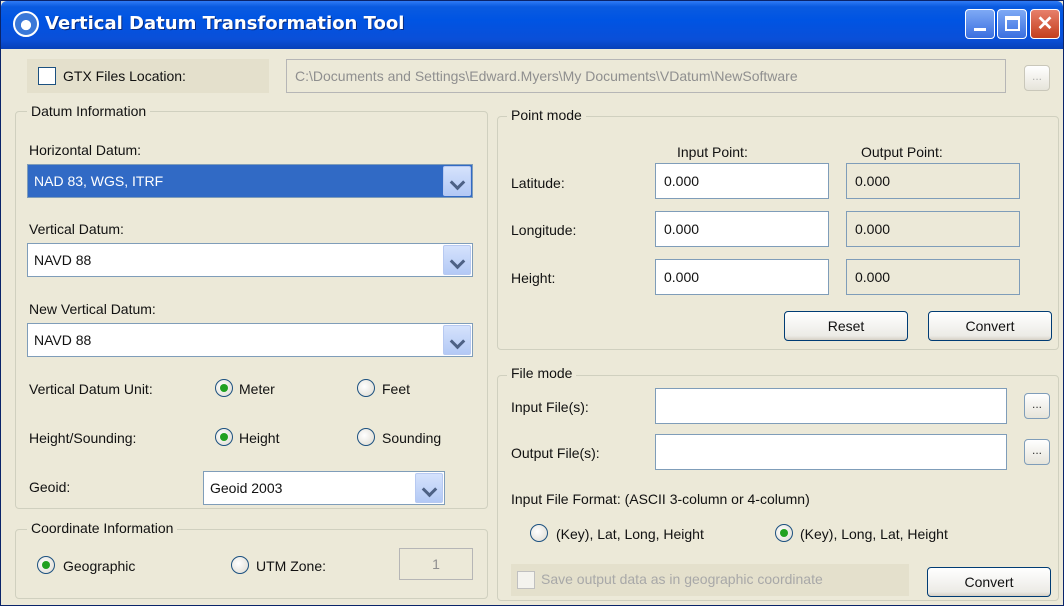 The image size is (1064, 606). What do you see at coordinates (291, 566) in the screenshot?
I see `utm-zone-label: UTM Zone:` at bounding box center [291, 566].